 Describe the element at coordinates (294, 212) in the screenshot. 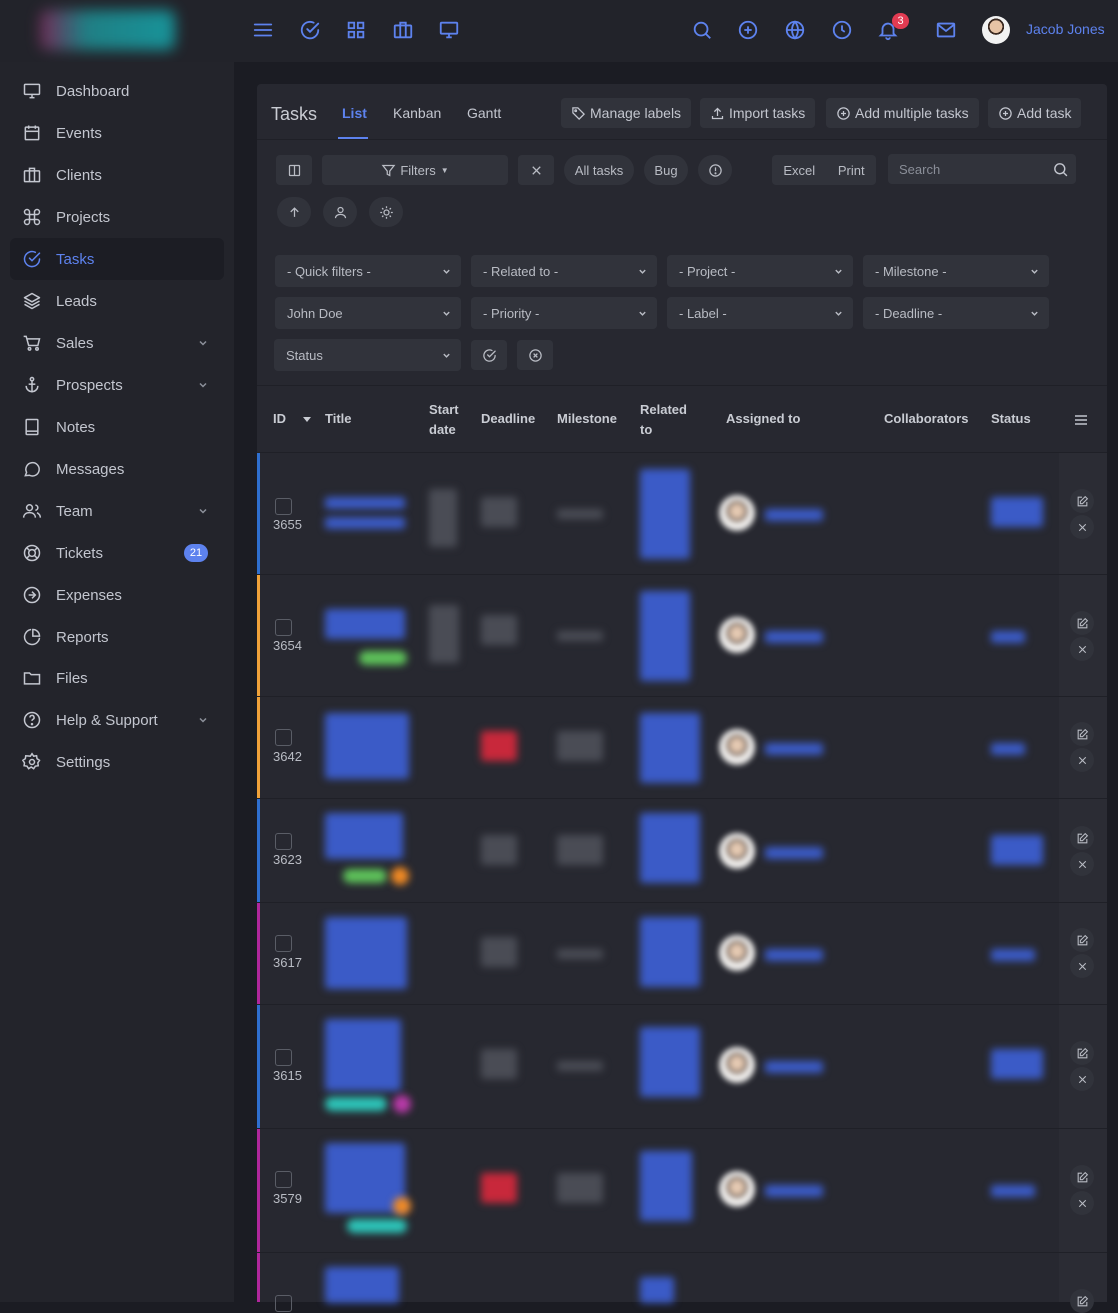

I see `sort-up-button` at that location.